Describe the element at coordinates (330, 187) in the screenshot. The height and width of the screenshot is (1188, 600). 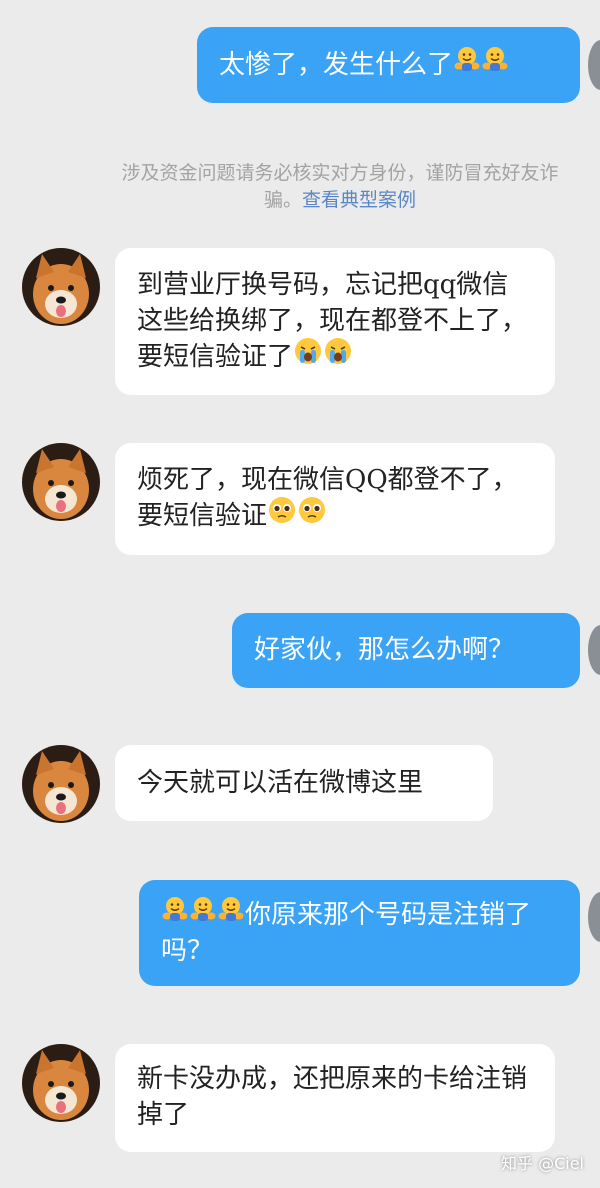
I see `security-notice: 涉及资金问题请务必核实对方身份，谨防冒充好友诈 骗。查看典型案例` at that location.